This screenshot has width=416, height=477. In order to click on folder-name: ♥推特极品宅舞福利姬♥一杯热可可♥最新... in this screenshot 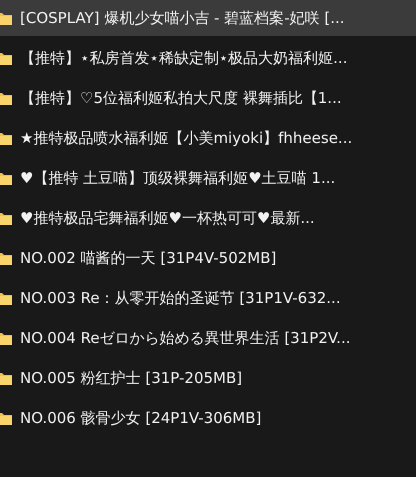, I will do `click(167, 218)`.